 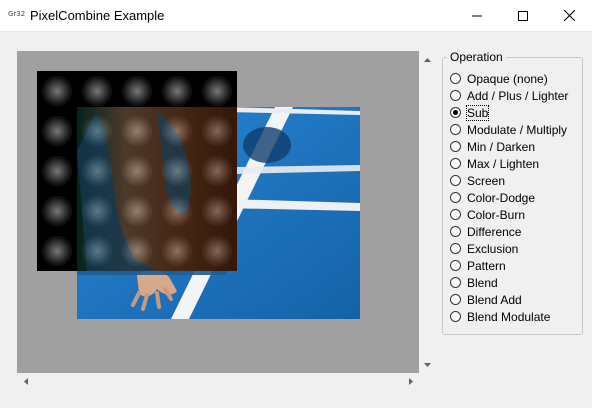 I want to click on scroll-right-button, so click(x=410, y=381).